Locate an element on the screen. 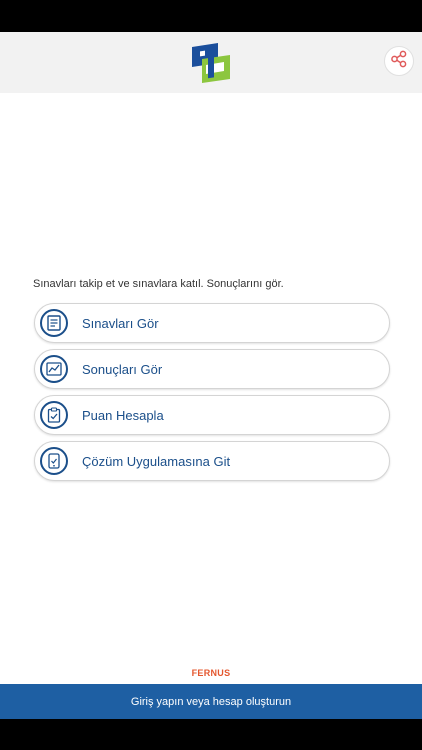 This screenshot has width=422, height=750. exam-list-icon is located at coordinates (54, 323).